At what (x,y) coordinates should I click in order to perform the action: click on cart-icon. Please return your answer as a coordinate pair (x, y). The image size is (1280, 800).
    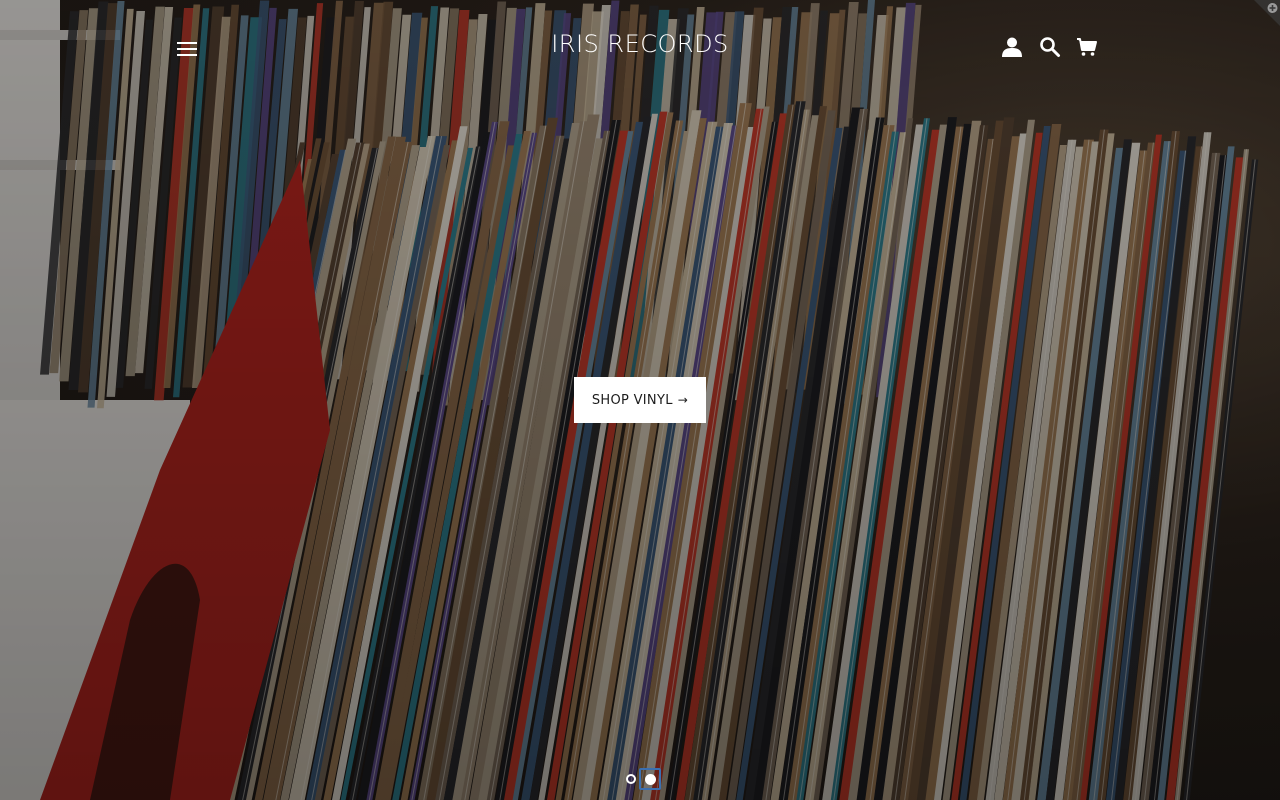
    Looking at the image, I should click on (1087, 47).